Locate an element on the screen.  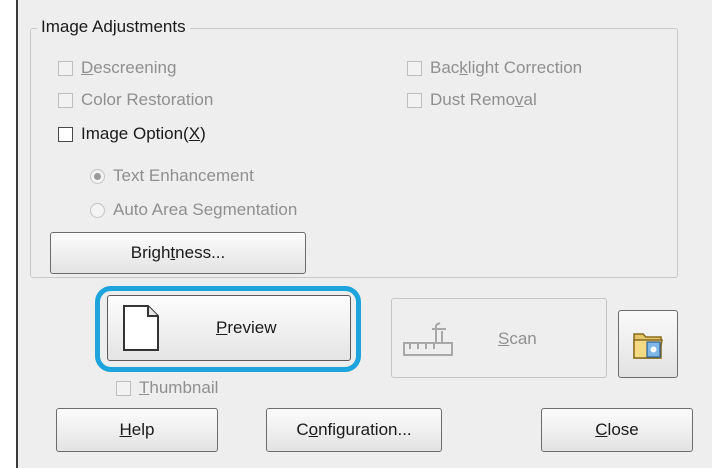
help-button: Help is located at coordinates (137, 430).